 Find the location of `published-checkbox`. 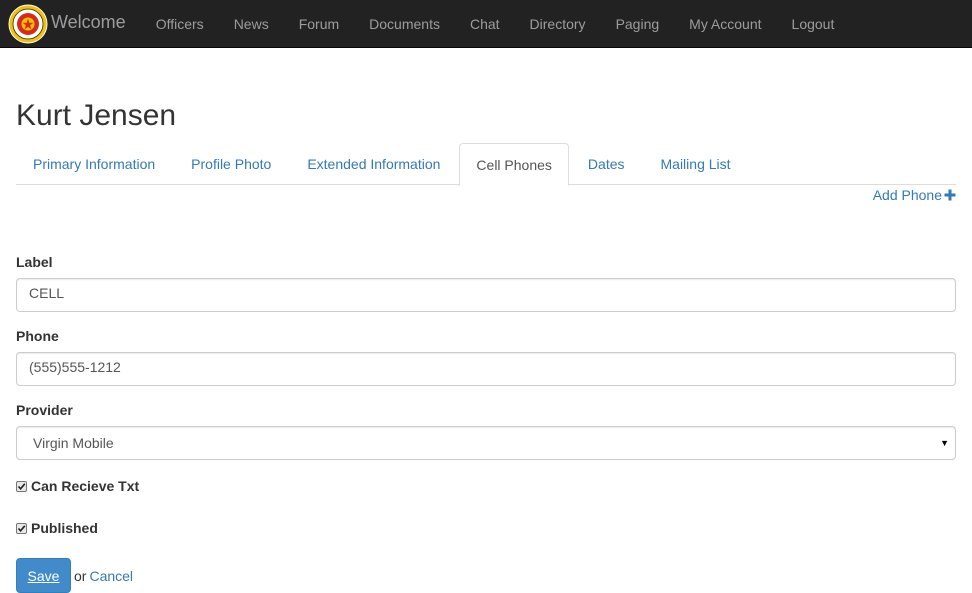

published-checkbox is located at coordinates (21, 528).